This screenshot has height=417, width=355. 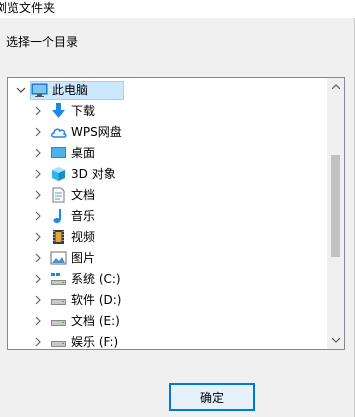 What do you see at coordinates (168, 153) in the screenshot?
I see `tree-node-desktop: 桌面` at bounding box center [168, 153].